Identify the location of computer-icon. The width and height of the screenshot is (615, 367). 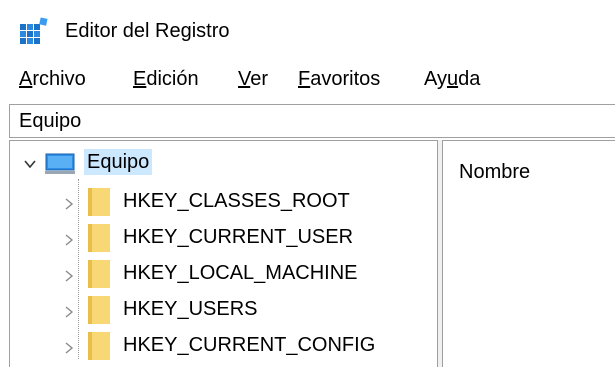
(60, 163).